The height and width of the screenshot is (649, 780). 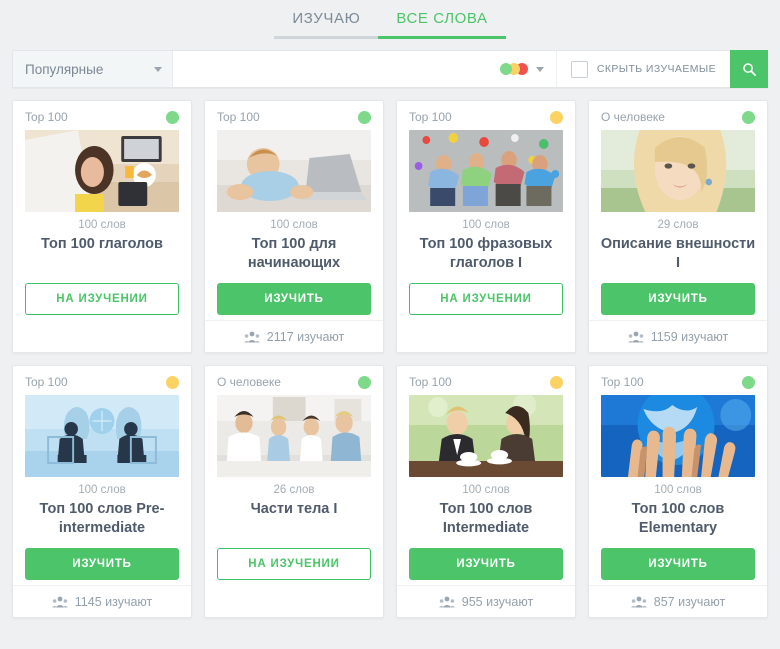 I want to click on card-title: Топ 100 слов Intermediate, so click(x=486, y=518).